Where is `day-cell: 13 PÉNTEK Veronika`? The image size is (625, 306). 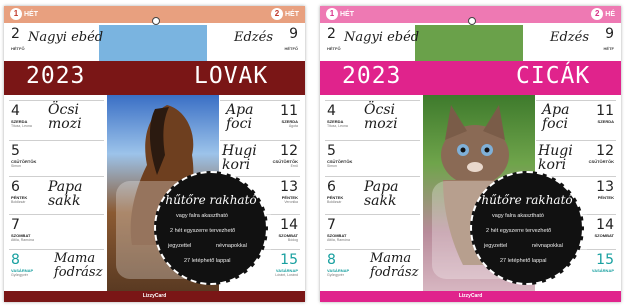
day-cell: 13 PÉNTEK Veronika is located at coordinates (289, 191).